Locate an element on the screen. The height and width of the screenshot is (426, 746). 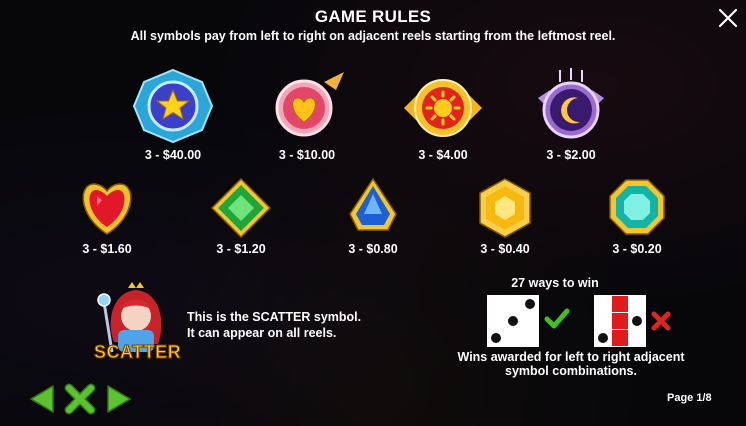
star-gem-icon is located at coordinates (173, 106).